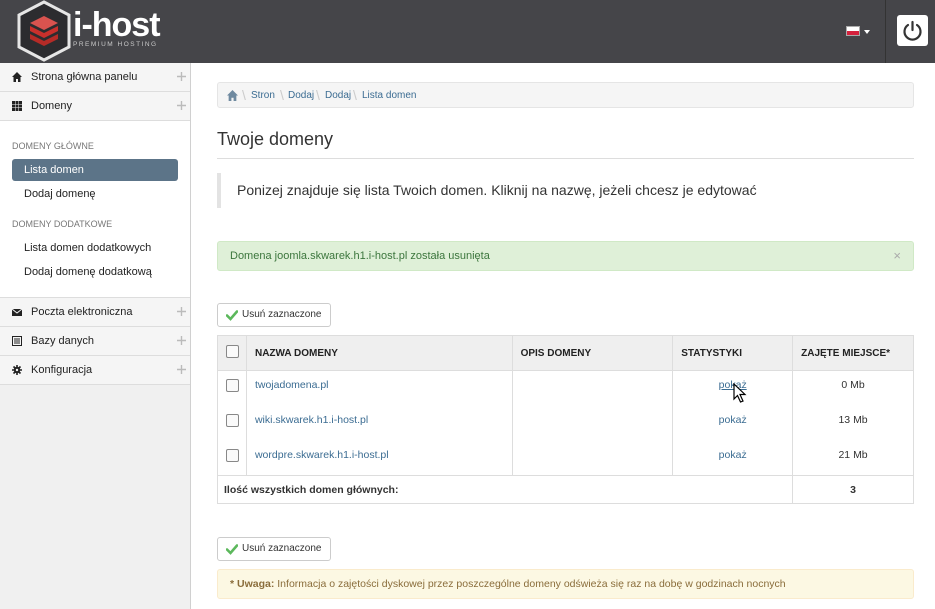  Describe the element at coordinates (95, 272) in the screenshot. I see `sidebar-item-dodaj-domene-dodatkowa: Dodaj domenę dodatkową` at that location.